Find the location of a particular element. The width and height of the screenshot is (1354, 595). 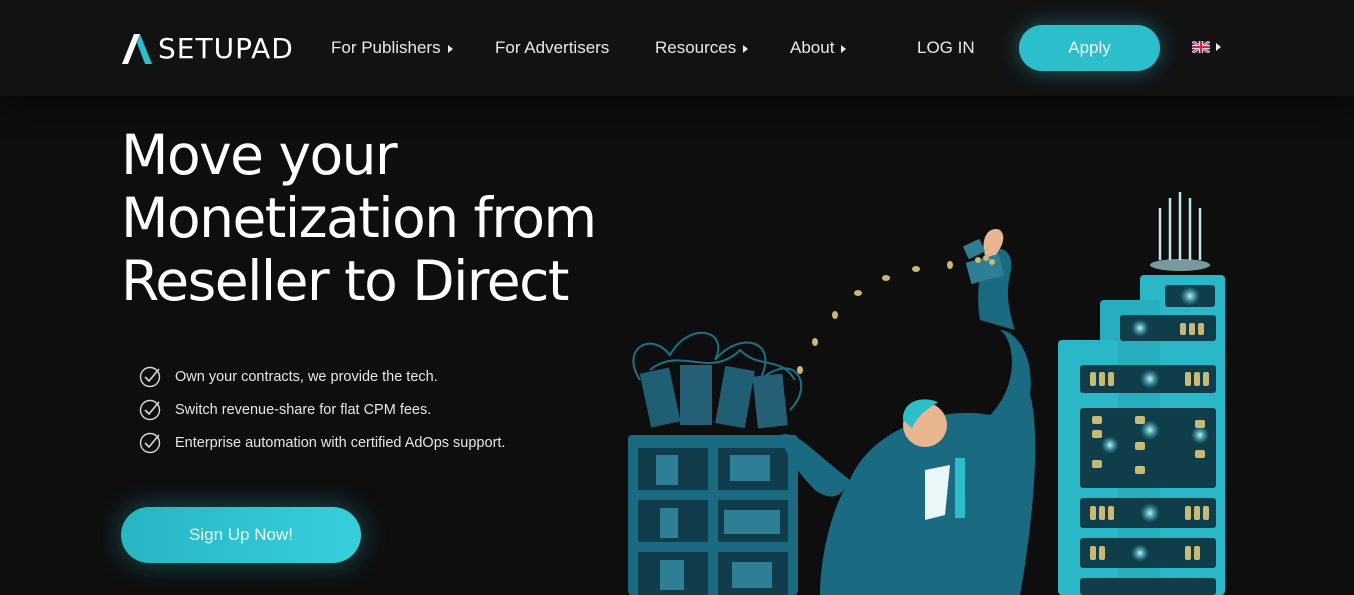

apply-button: Apply is located at coordinates (1089, 48).